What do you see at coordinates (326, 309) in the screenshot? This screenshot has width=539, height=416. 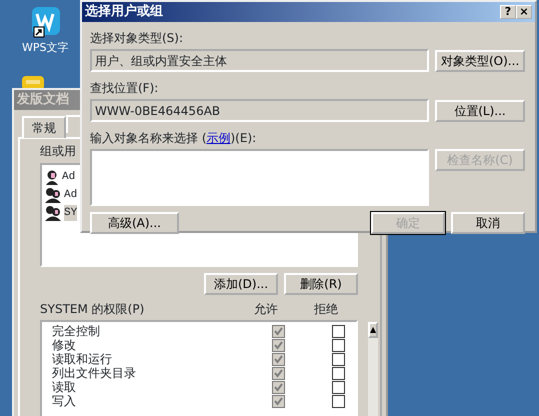 I see `column-header: 拒绝` at bounding box center [326, 309].